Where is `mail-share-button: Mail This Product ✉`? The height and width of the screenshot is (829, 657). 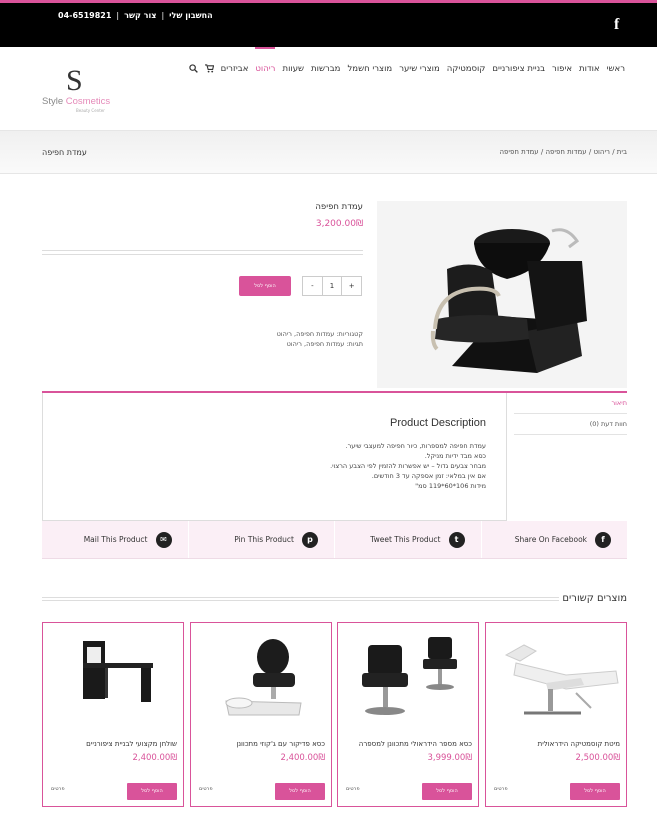 mail-share-button: Mail This Product ✉ is located at coordinates (115, 539).